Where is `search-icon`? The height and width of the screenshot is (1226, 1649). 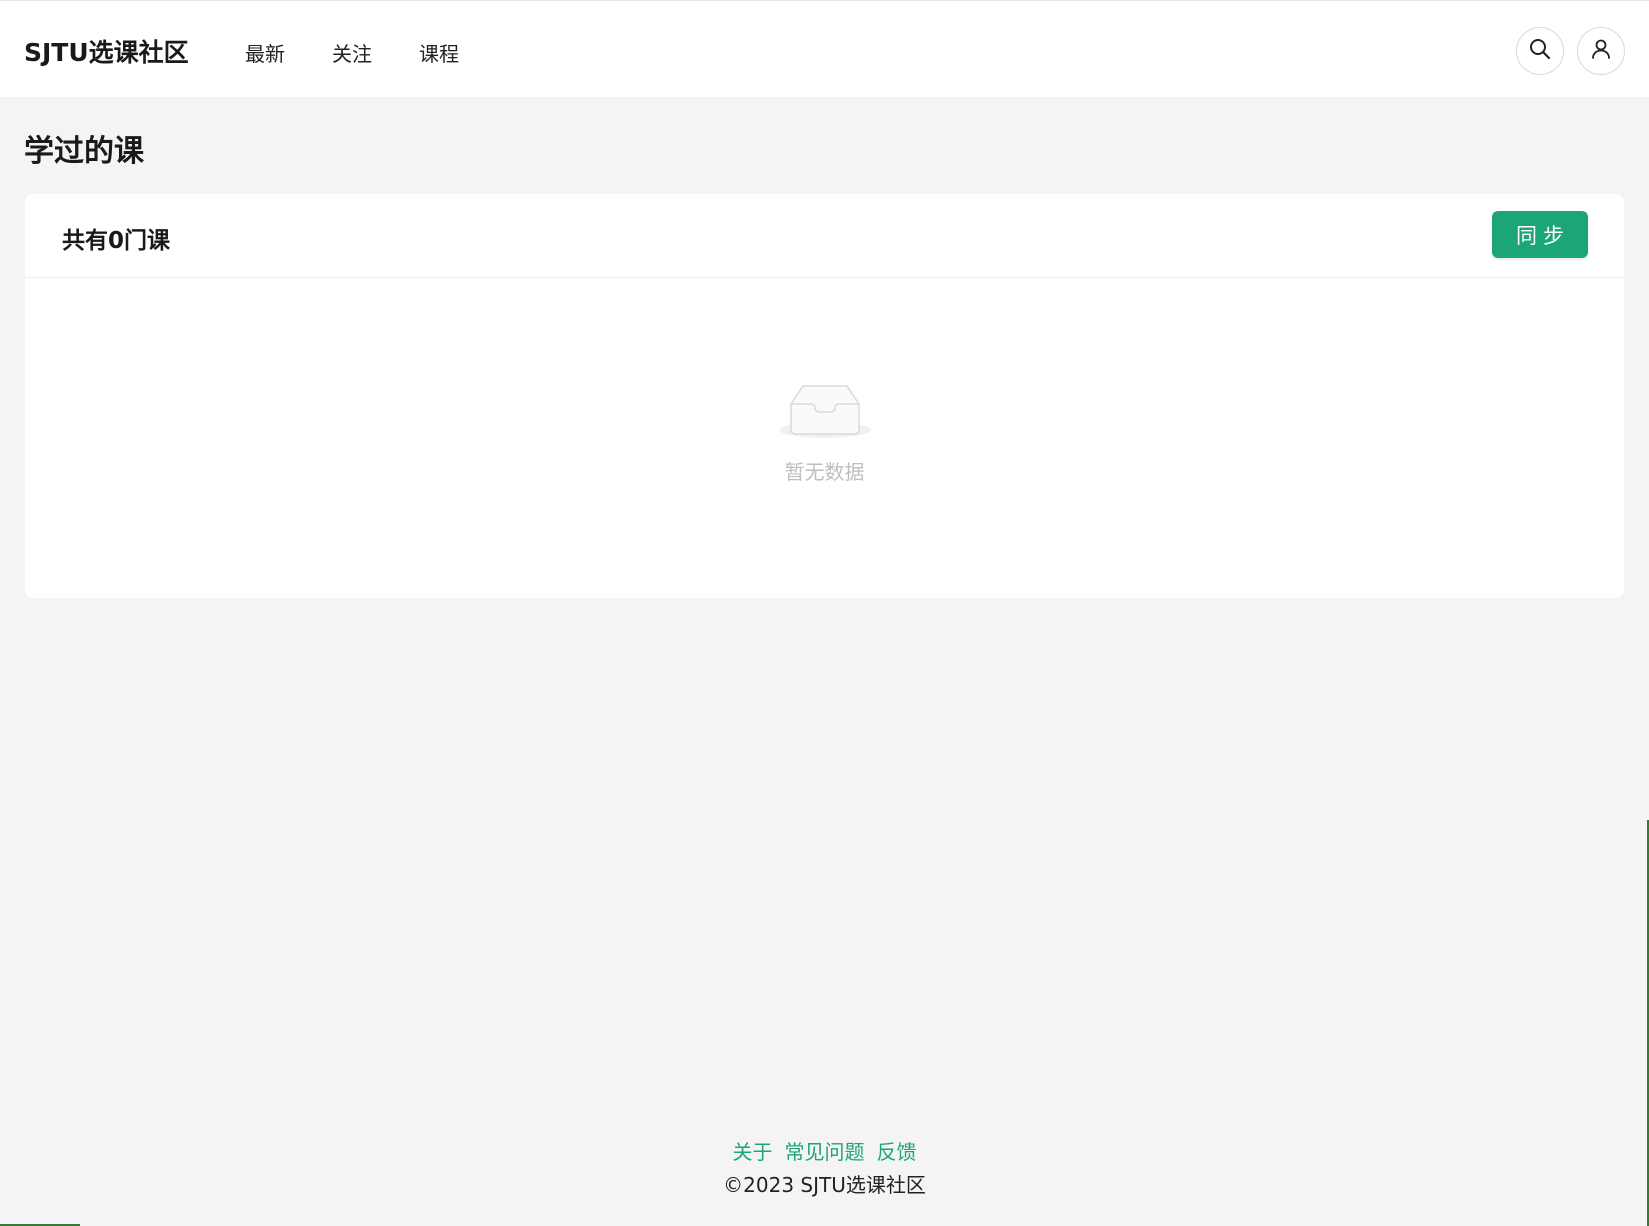 search-icon is located at coordinates (1540, 51).